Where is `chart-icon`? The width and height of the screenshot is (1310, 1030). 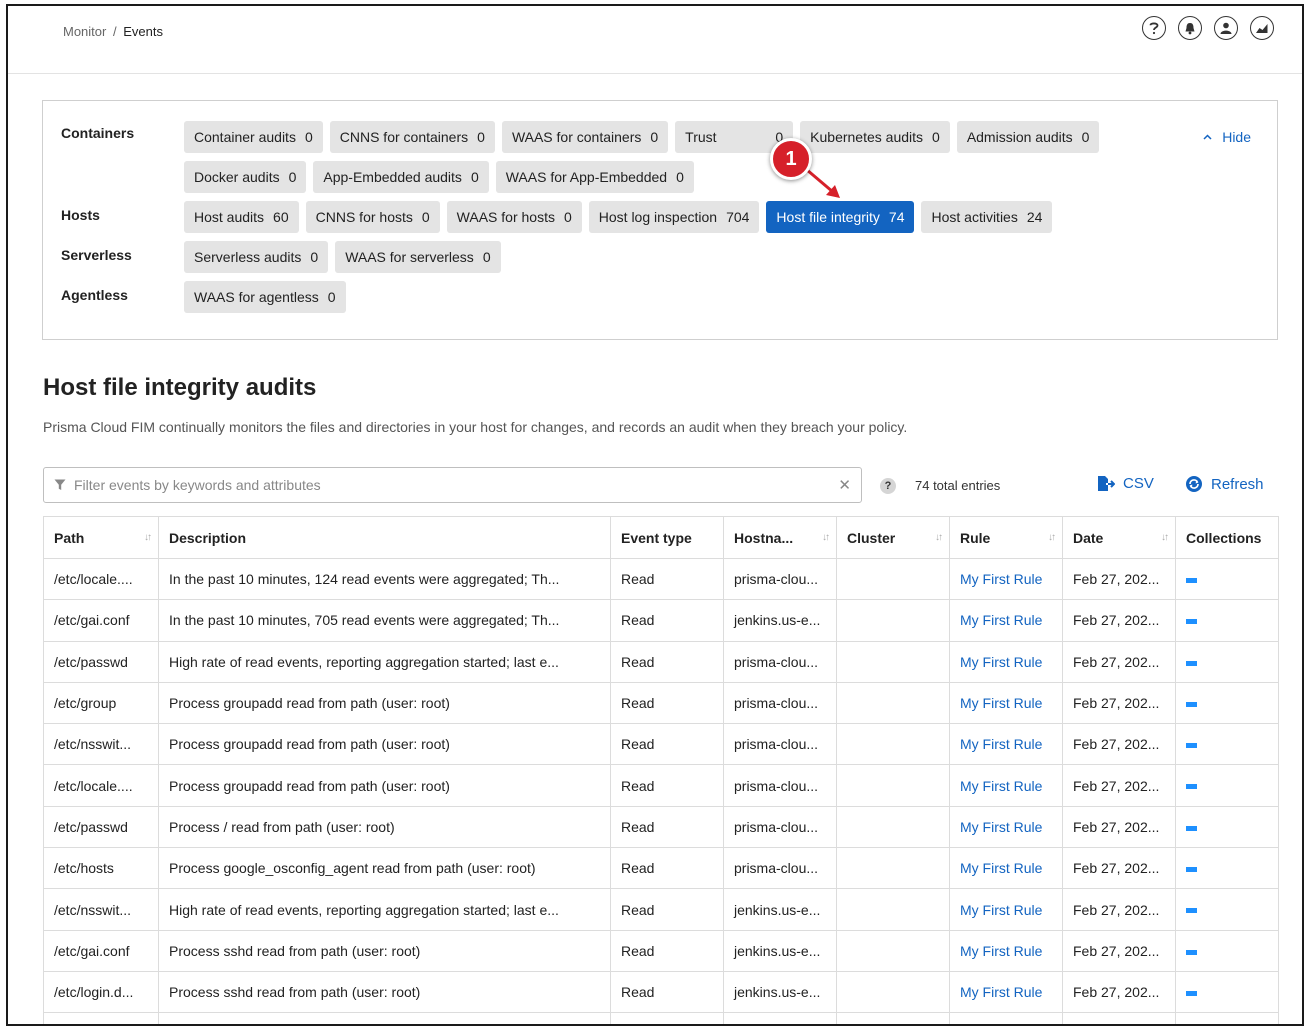 chart-icon is located at coordinates (1262, 28).